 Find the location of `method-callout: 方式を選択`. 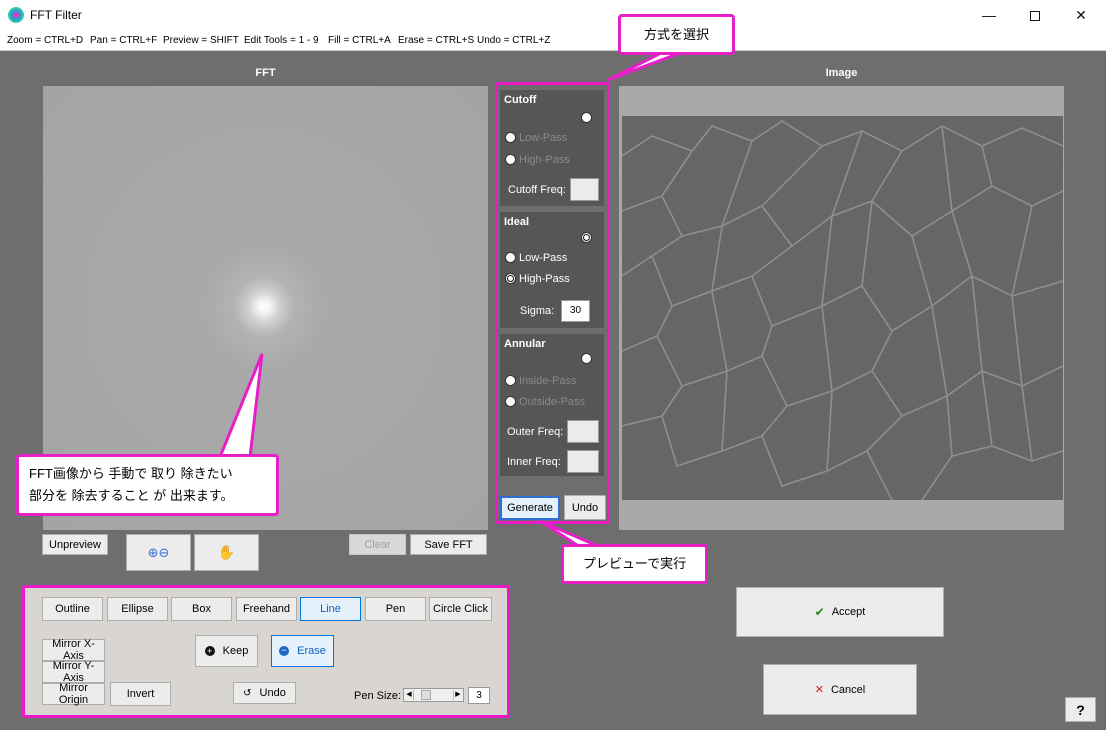

method-callout: 方式を選択 is located at coordinates (676, 34).